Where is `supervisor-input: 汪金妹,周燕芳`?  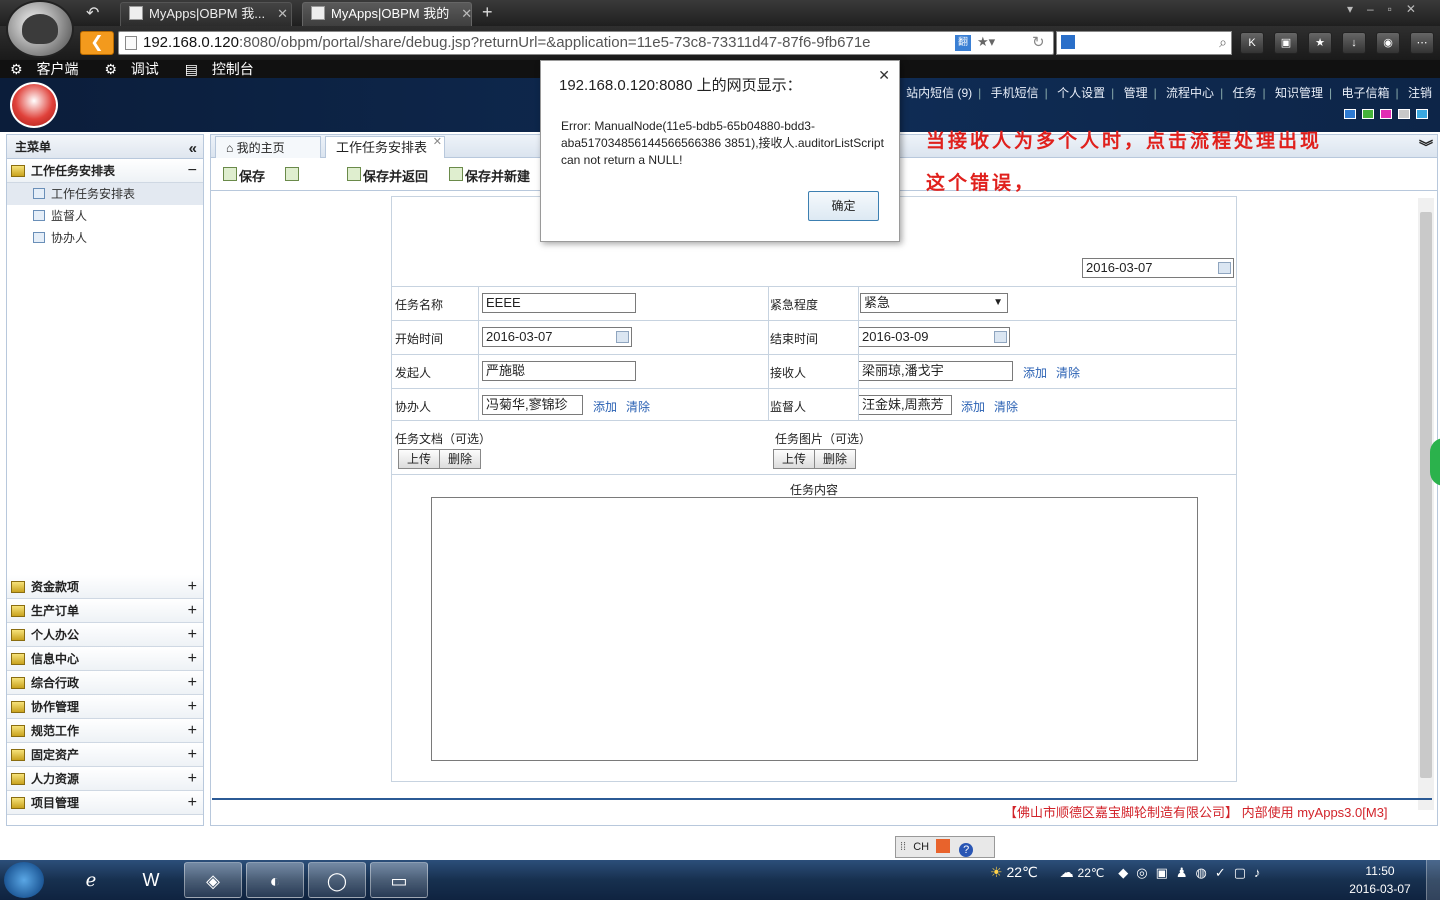
supervisor-input: 汪金妹,周燕芳 is located at coordinates (905, 405).